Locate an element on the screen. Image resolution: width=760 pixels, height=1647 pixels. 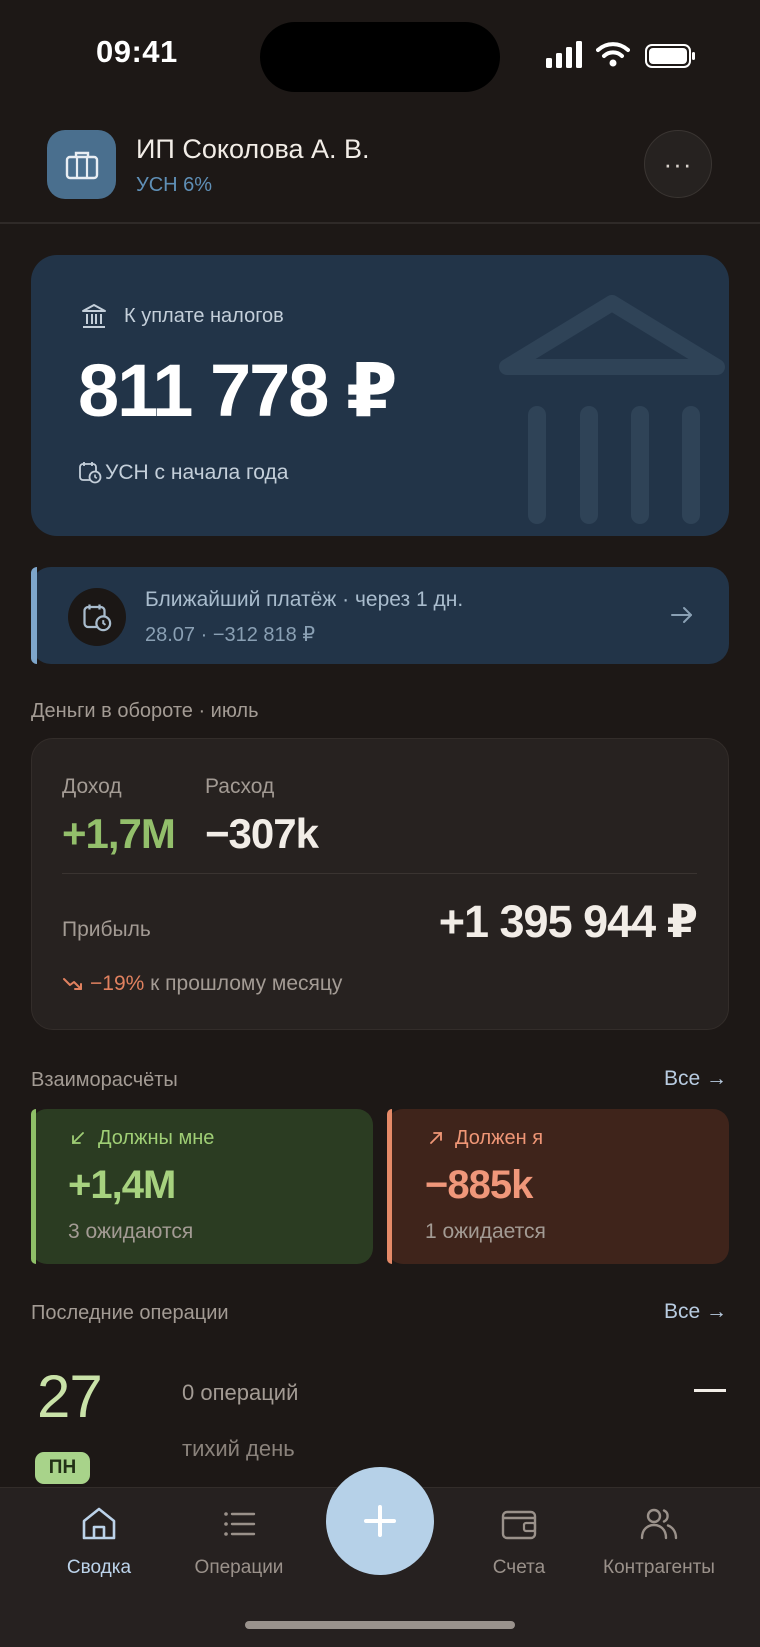
status-time: 09:41 is located at coordinates (137, 51).